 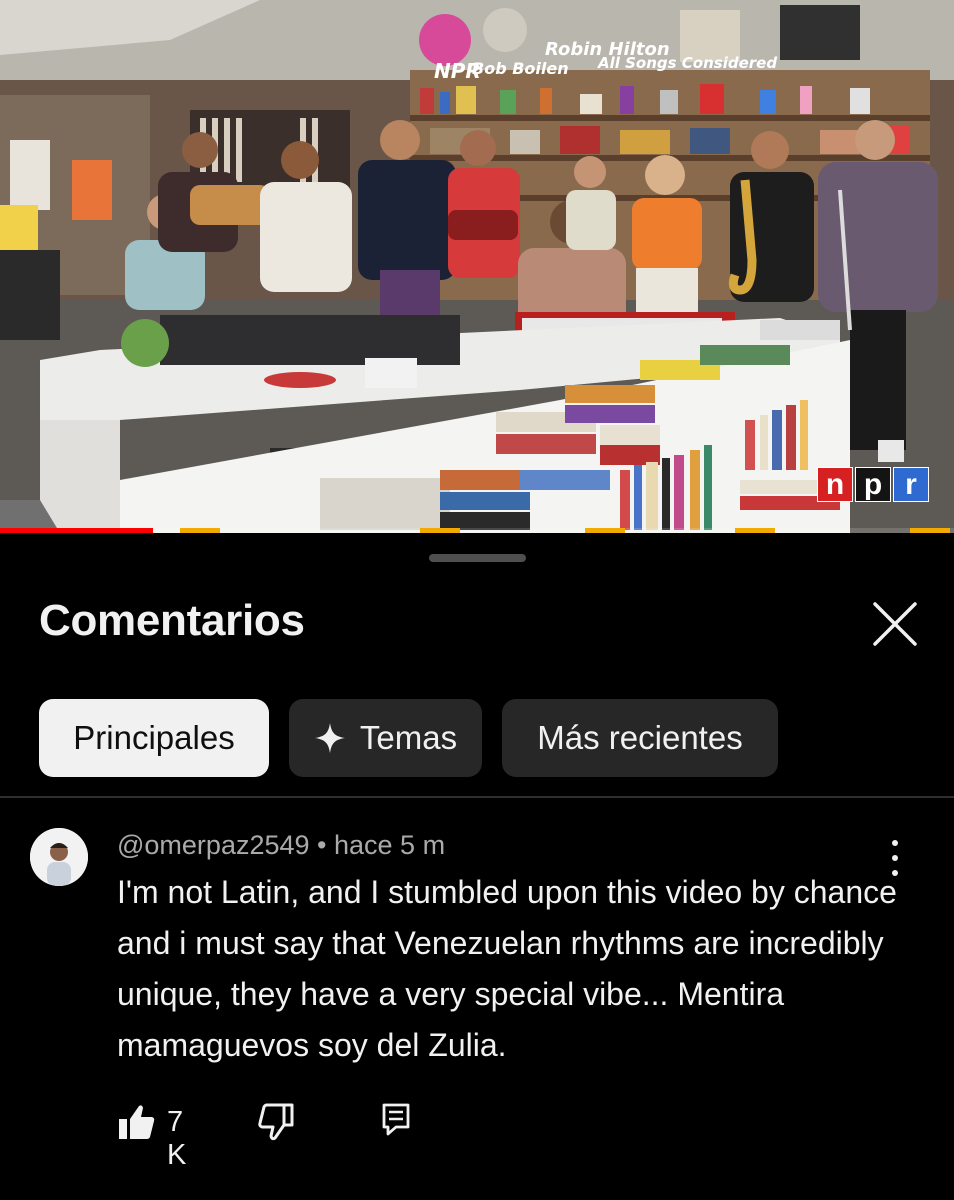 I want to click on comment-time: hace 5 m, so click(x=390, y=845).